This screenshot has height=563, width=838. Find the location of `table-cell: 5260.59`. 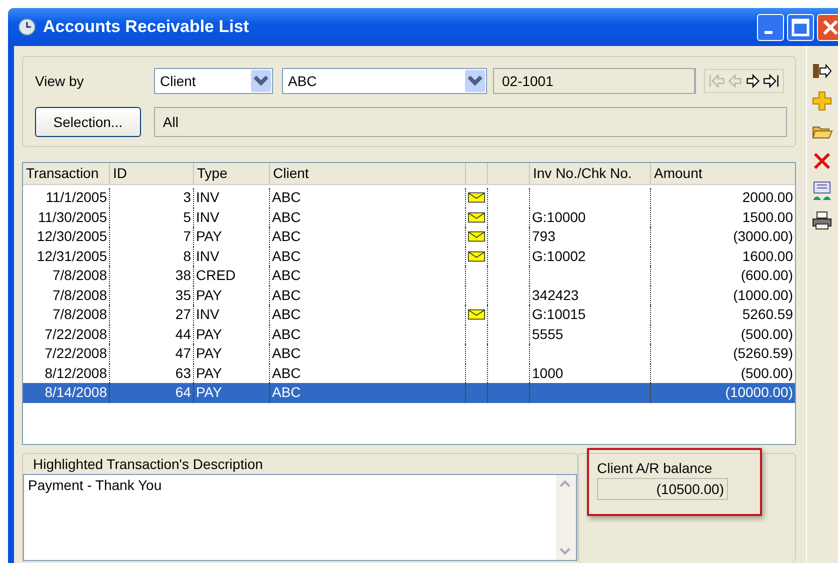

table-cell: 5260.59 is located at coordinates (722, 314).